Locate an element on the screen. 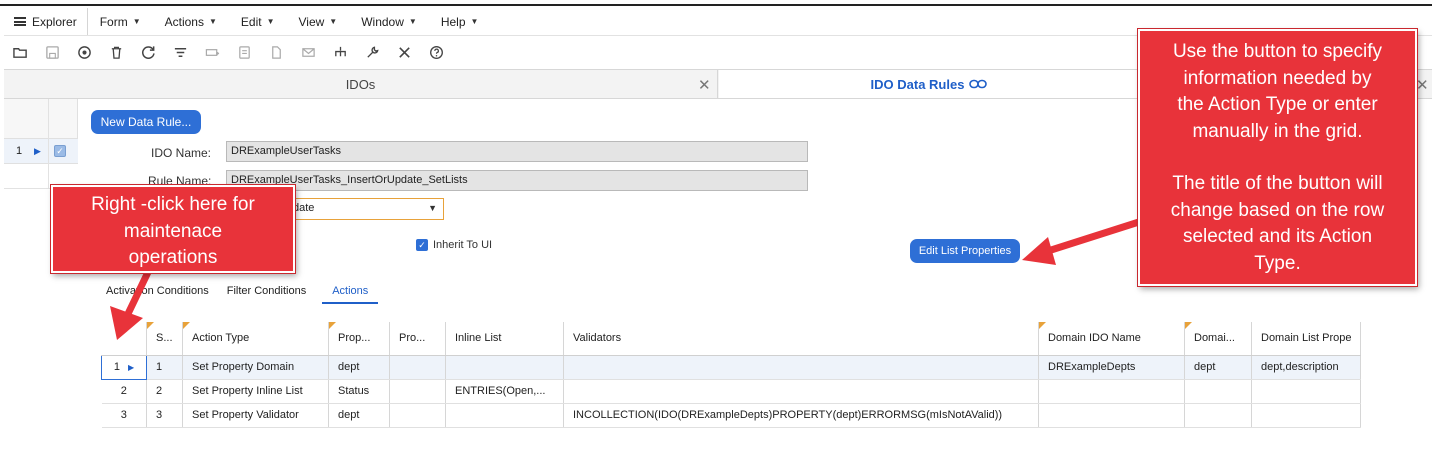  menu-form-label: Form is located at coordinates (113, 21).